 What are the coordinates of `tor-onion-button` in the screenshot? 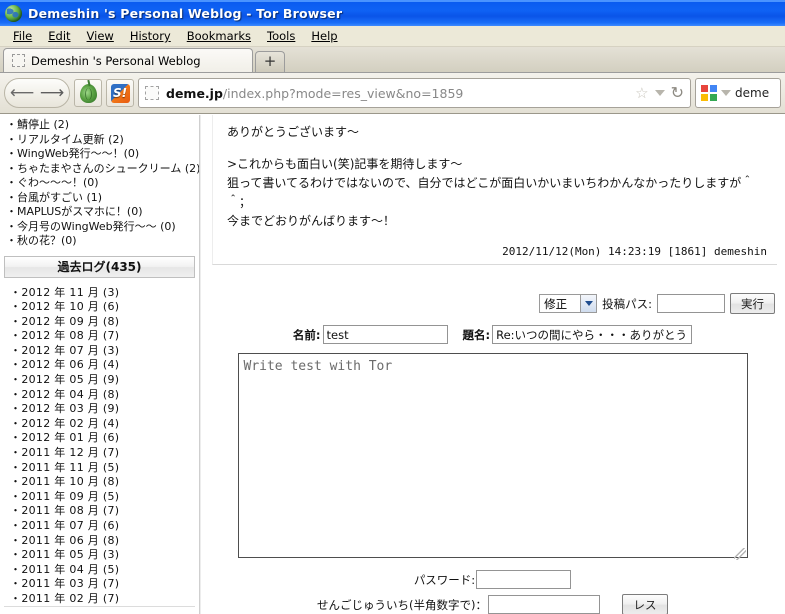 It's located at (88, 93).